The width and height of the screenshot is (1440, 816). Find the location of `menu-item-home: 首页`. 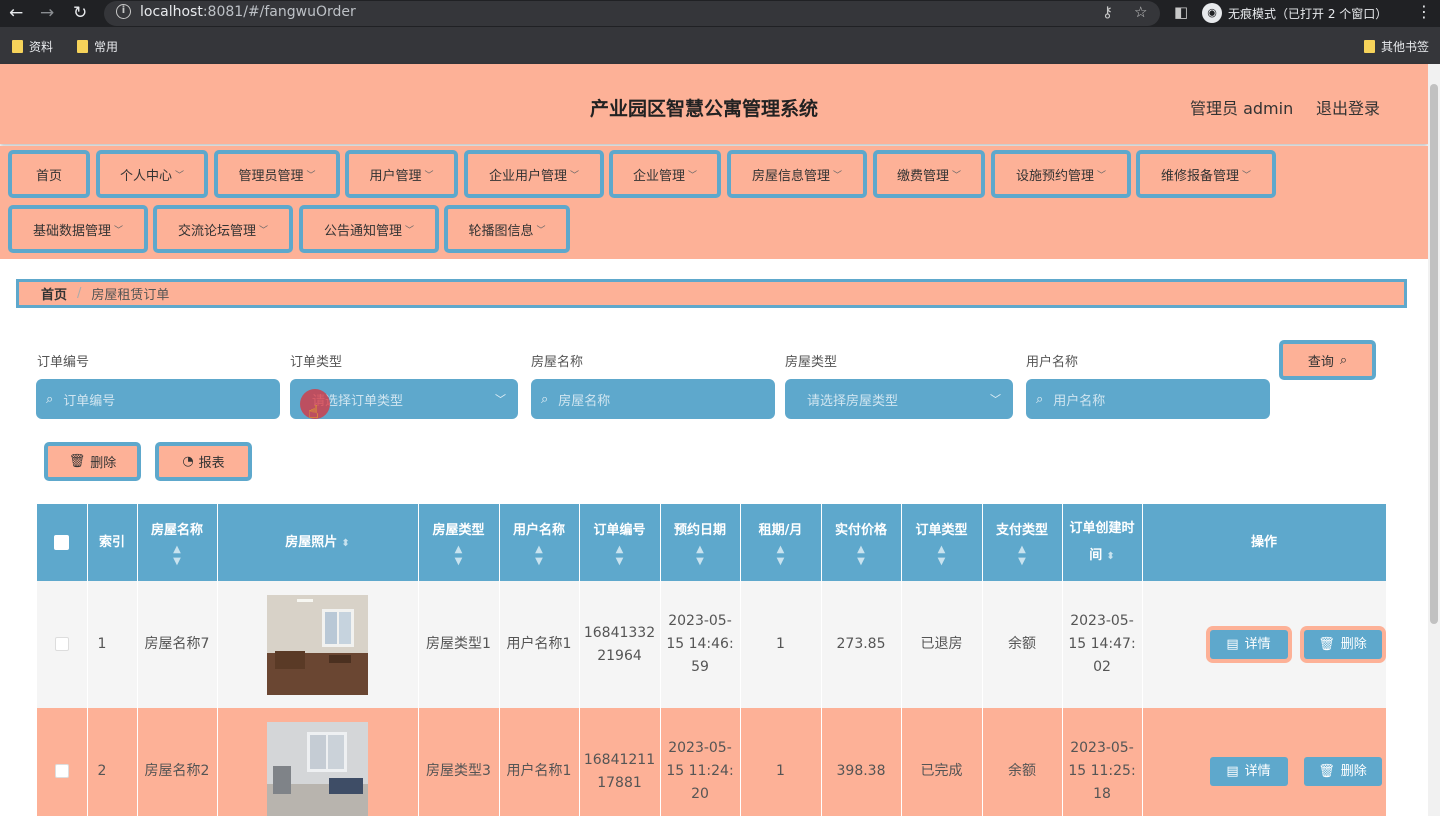

menu-item-home: 首页 is located at coordinates (49, 174).